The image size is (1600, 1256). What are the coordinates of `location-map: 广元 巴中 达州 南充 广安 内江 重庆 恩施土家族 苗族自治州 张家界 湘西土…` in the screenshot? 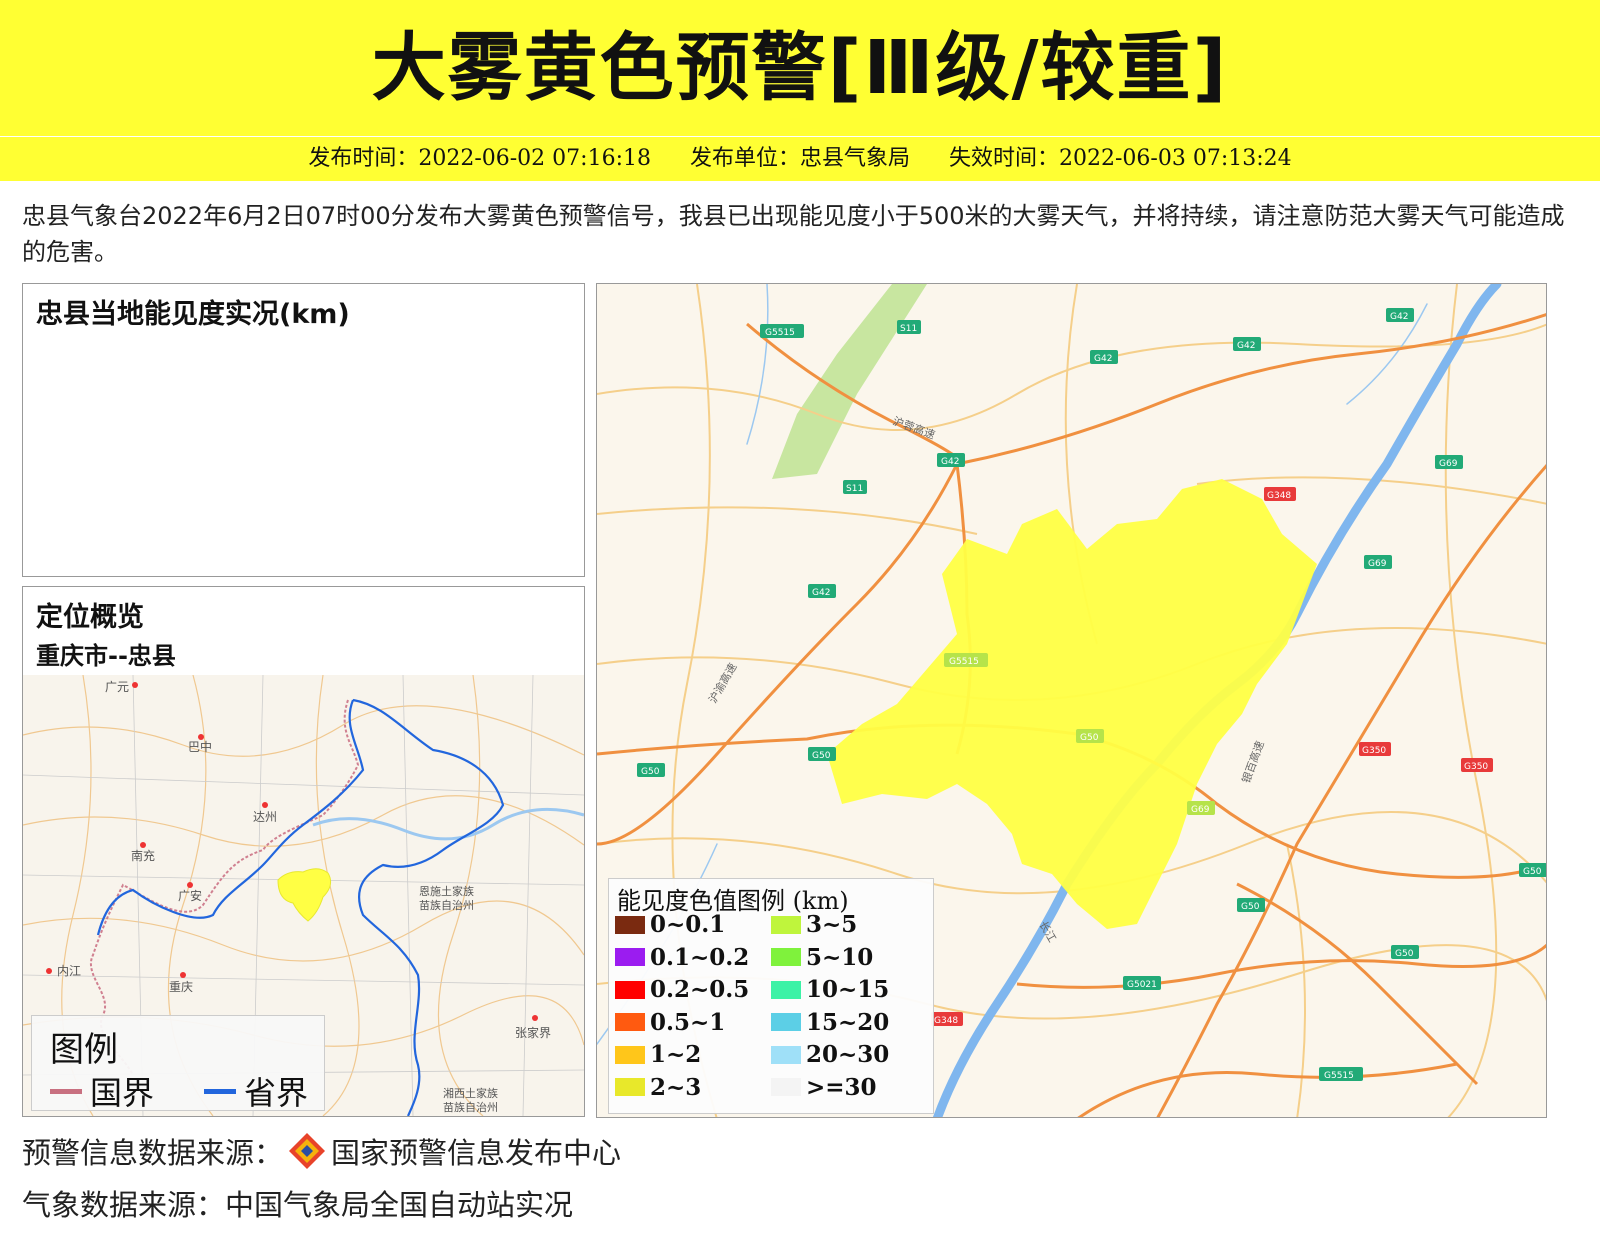 It's located at (303, 895).